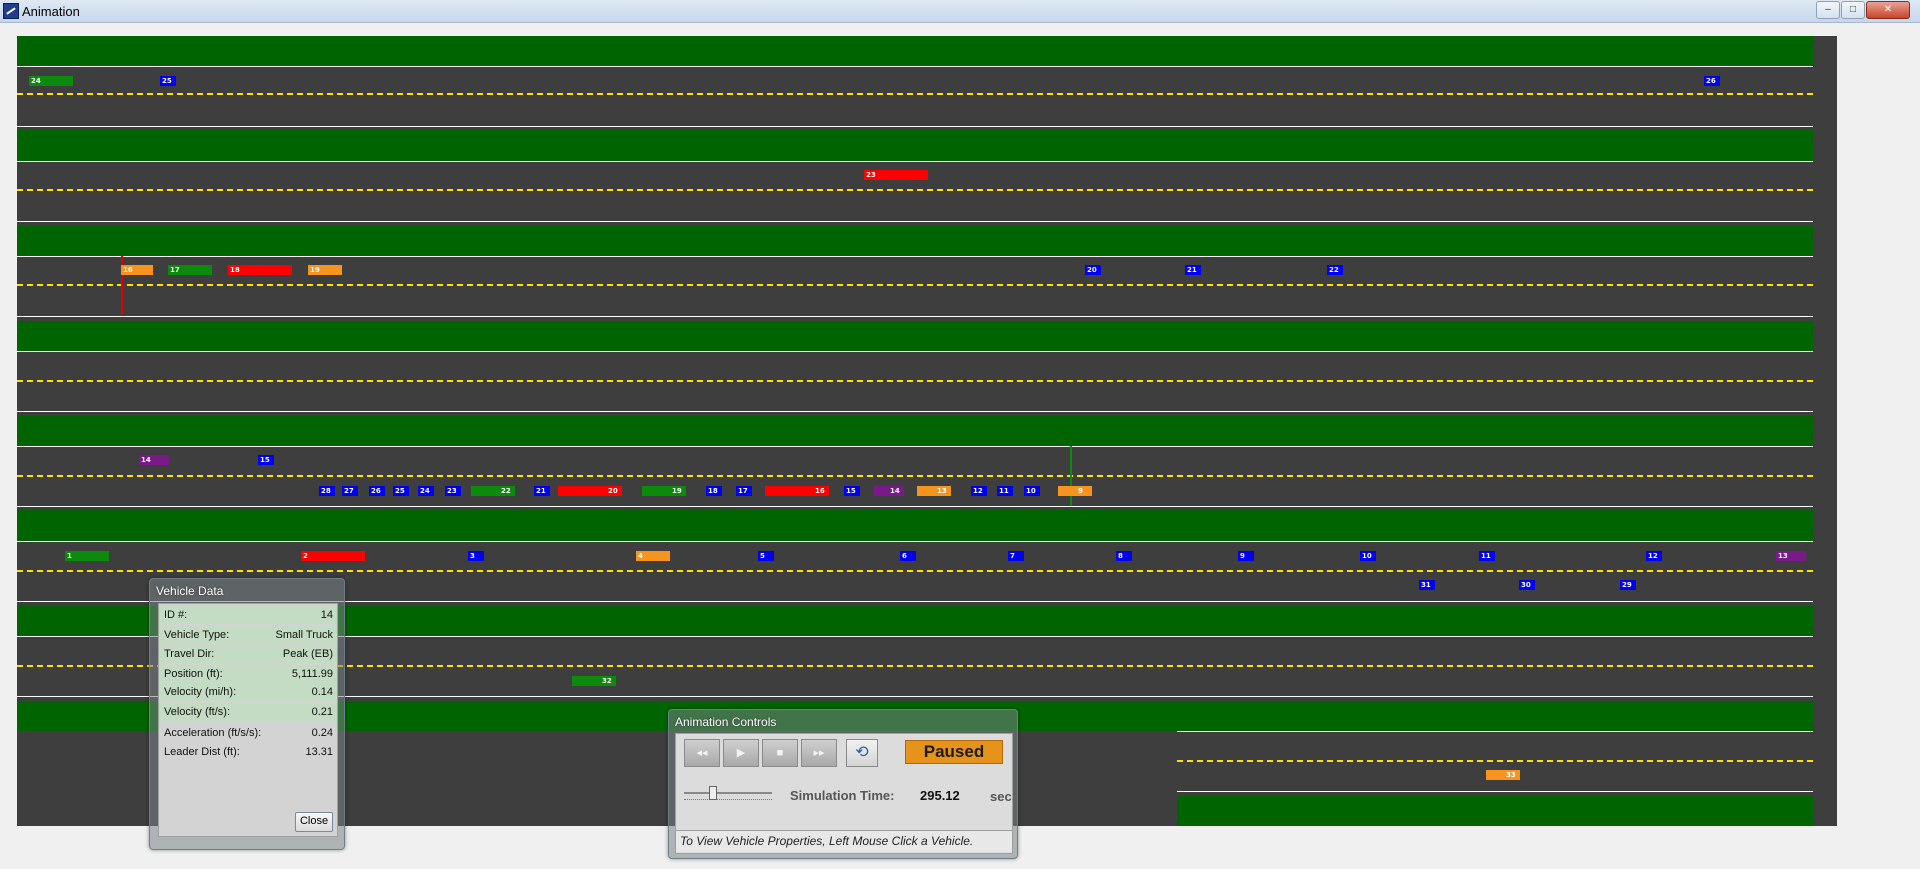 The width and height of the screenshot is (1920, 869). I want to click on rewind-icon: ◂◂, so click(702, 753).